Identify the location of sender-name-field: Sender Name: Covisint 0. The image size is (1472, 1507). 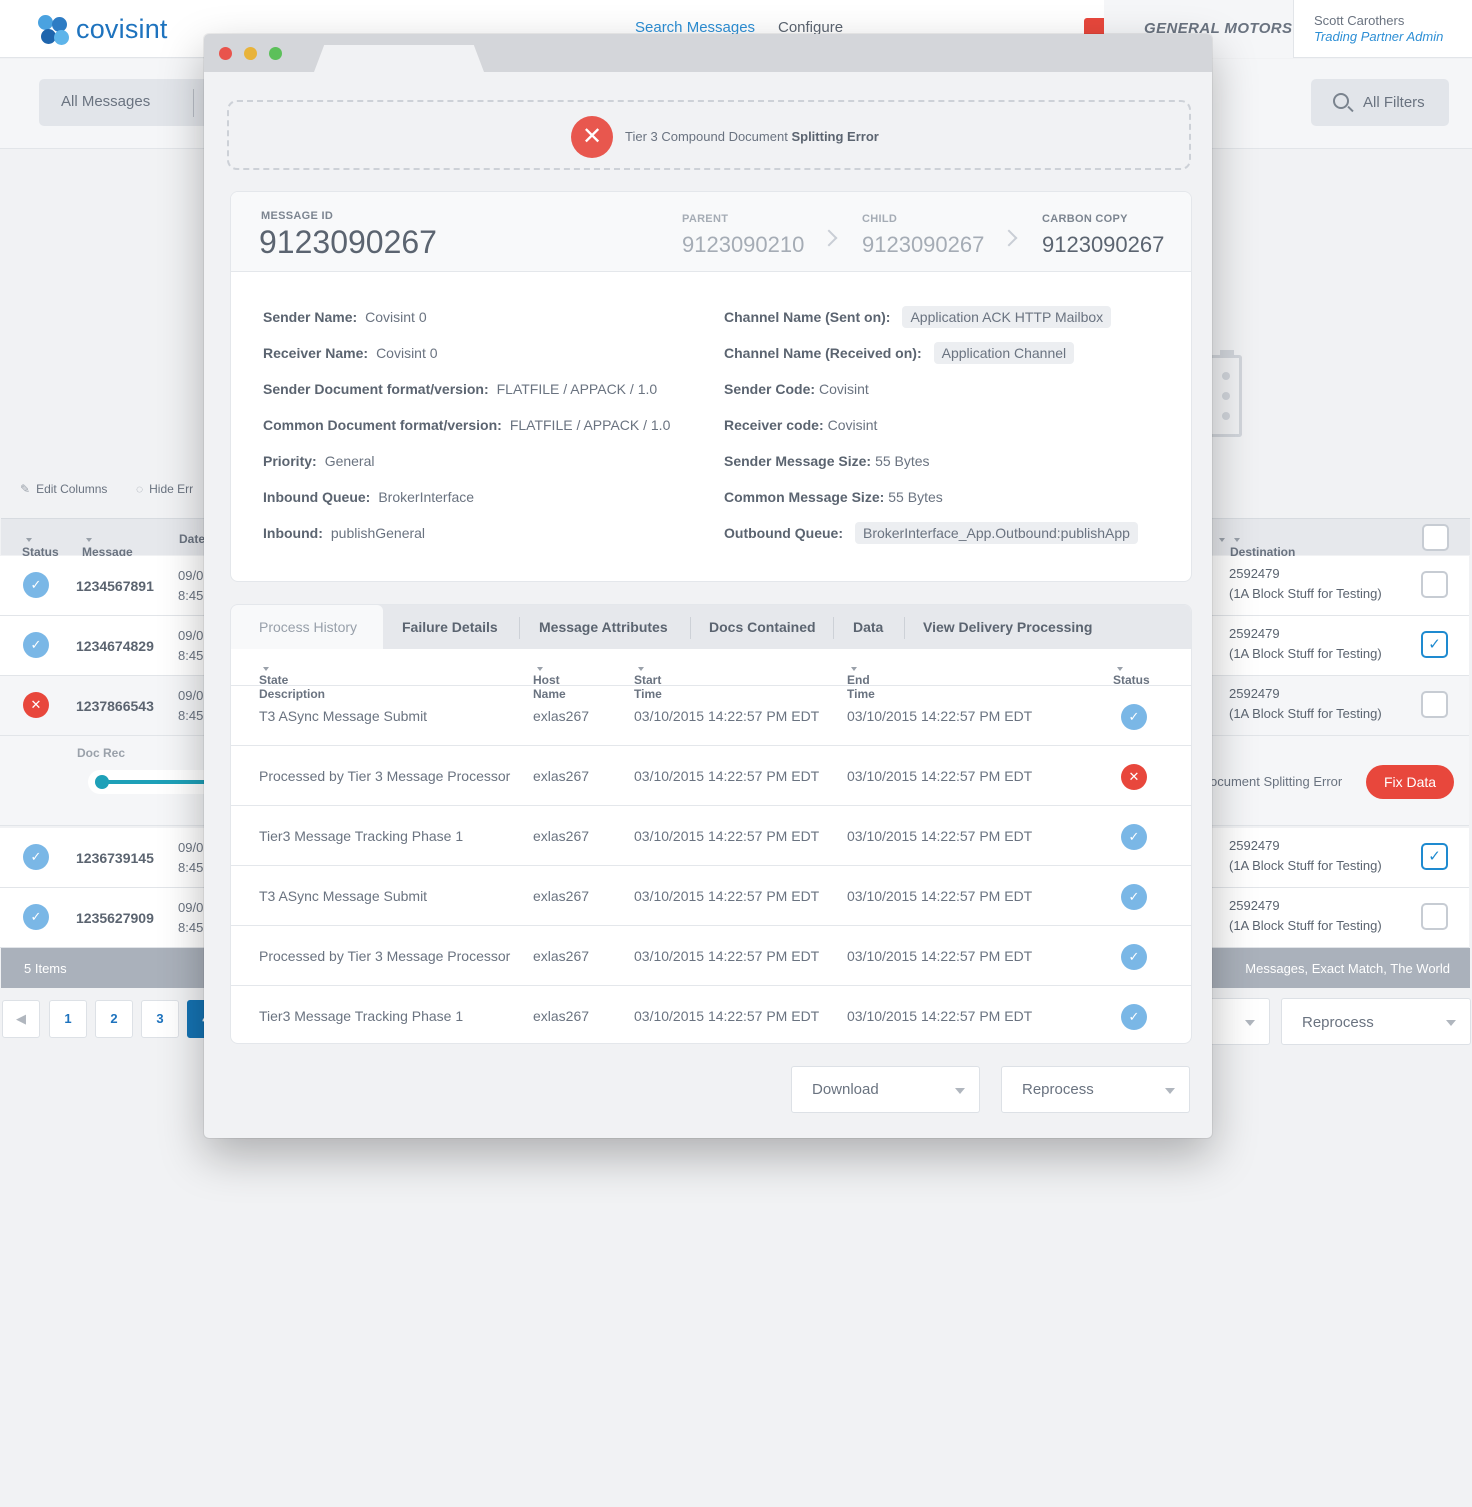
(345, 317).